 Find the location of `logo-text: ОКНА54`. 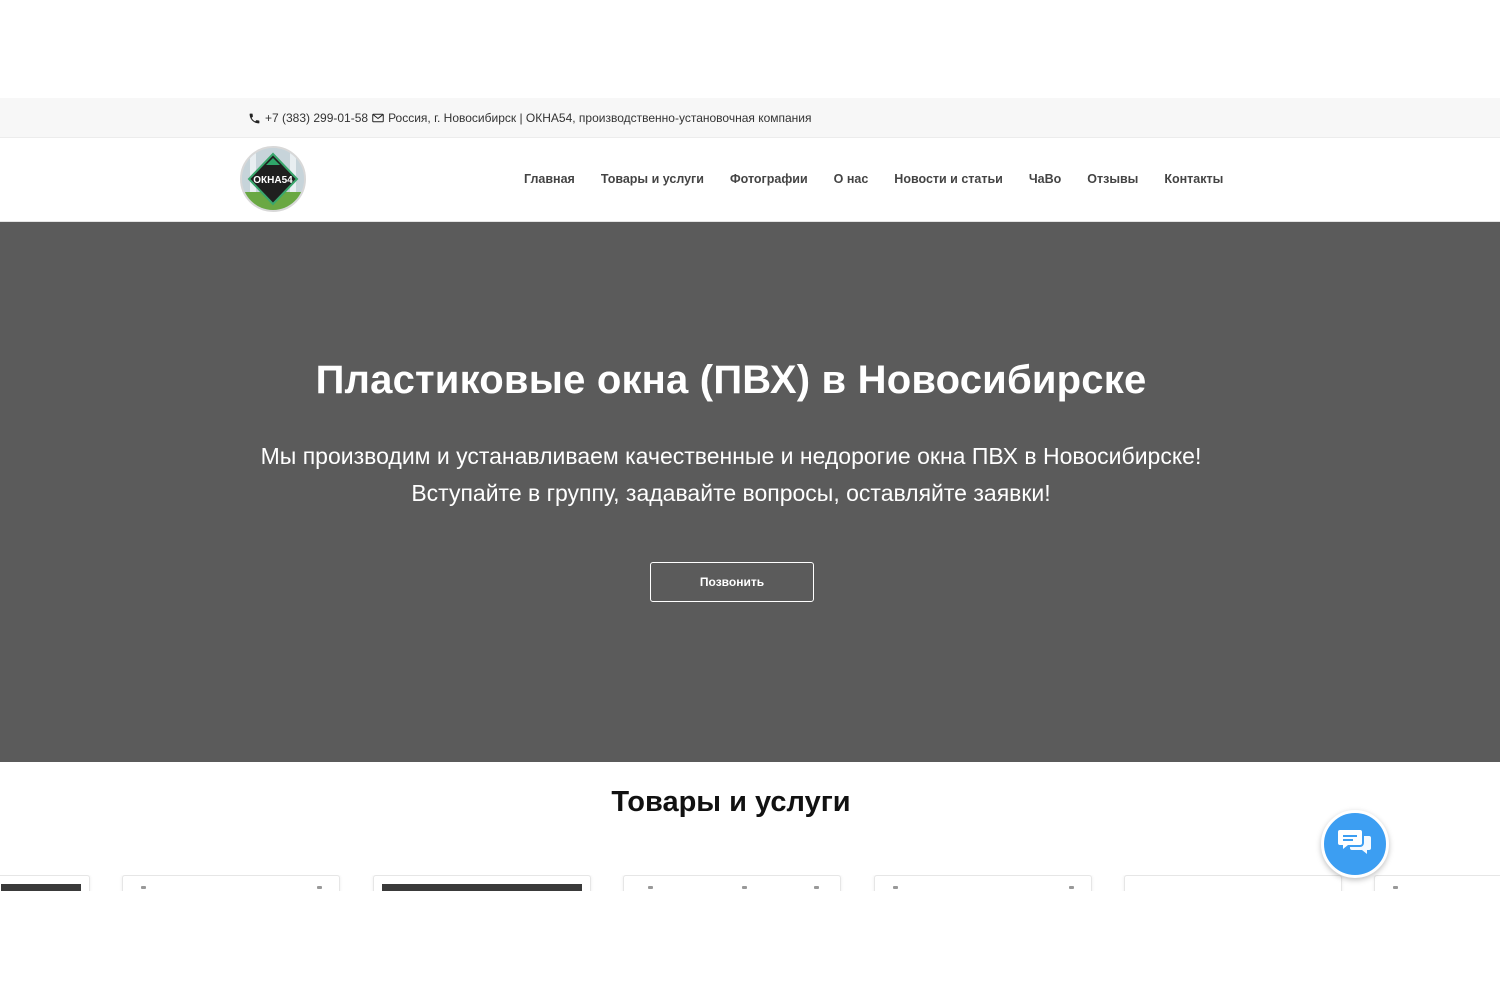

logo-text: ОКНА54 is located at coordinates (273, 180).